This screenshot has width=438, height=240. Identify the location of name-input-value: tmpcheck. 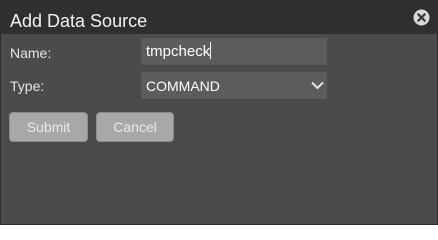
(178, 51).